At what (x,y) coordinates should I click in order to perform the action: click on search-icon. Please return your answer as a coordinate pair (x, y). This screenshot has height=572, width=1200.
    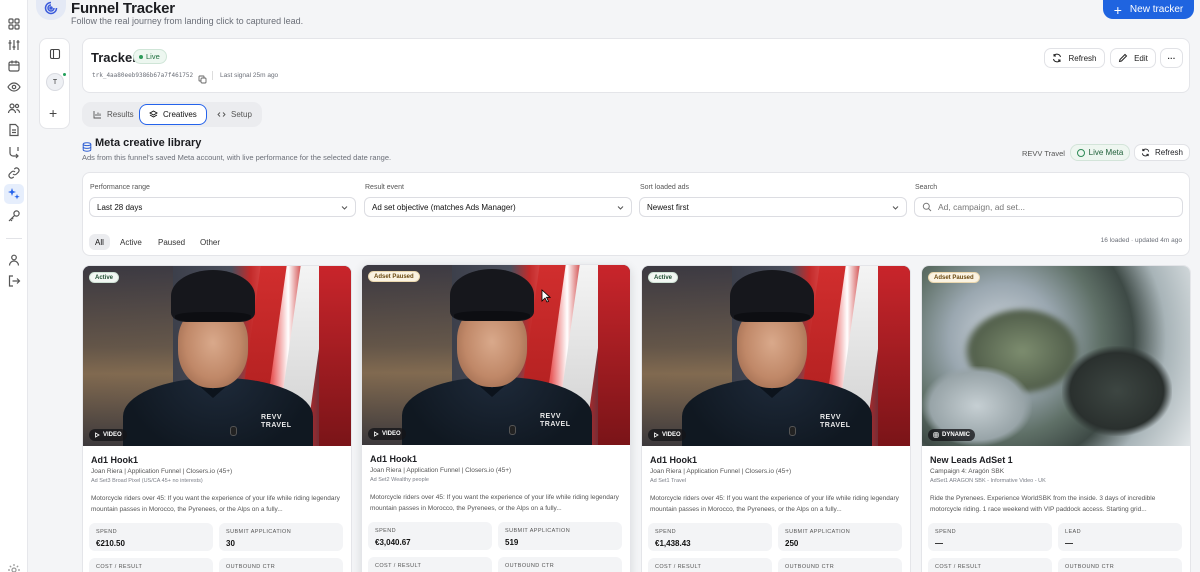
    Looking at the image, I should click on (927, 207).